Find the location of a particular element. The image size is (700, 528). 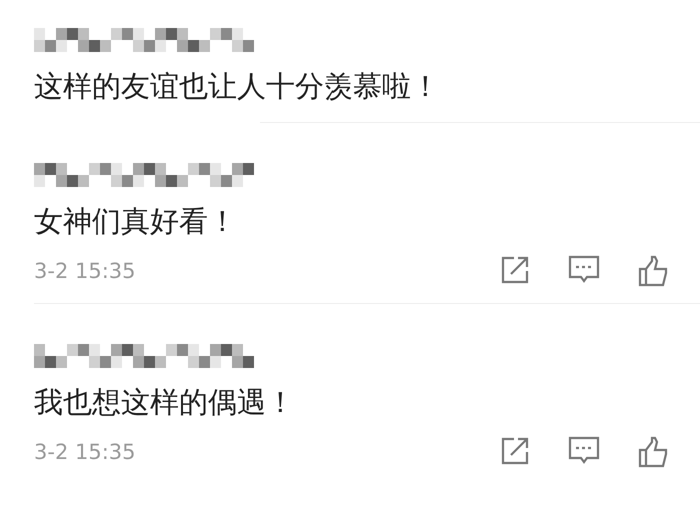

comment-text: 女神们真好看！ is located at coordinates (136, 221).